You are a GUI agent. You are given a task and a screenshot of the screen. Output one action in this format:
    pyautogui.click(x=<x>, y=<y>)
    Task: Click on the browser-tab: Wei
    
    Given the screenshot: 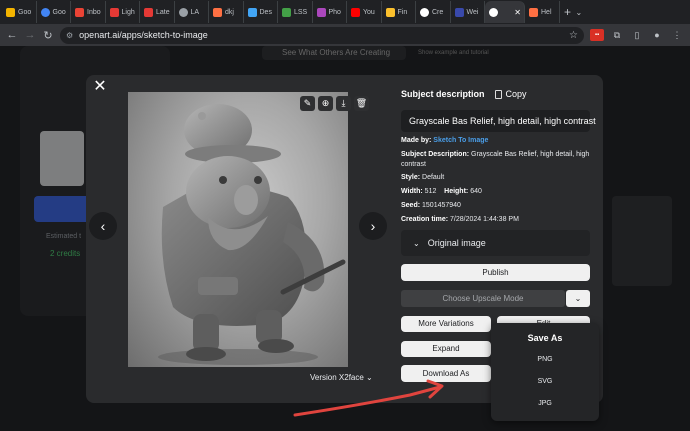 What is the action you would take?
    pyautogui.click(x=468, y=12)
    